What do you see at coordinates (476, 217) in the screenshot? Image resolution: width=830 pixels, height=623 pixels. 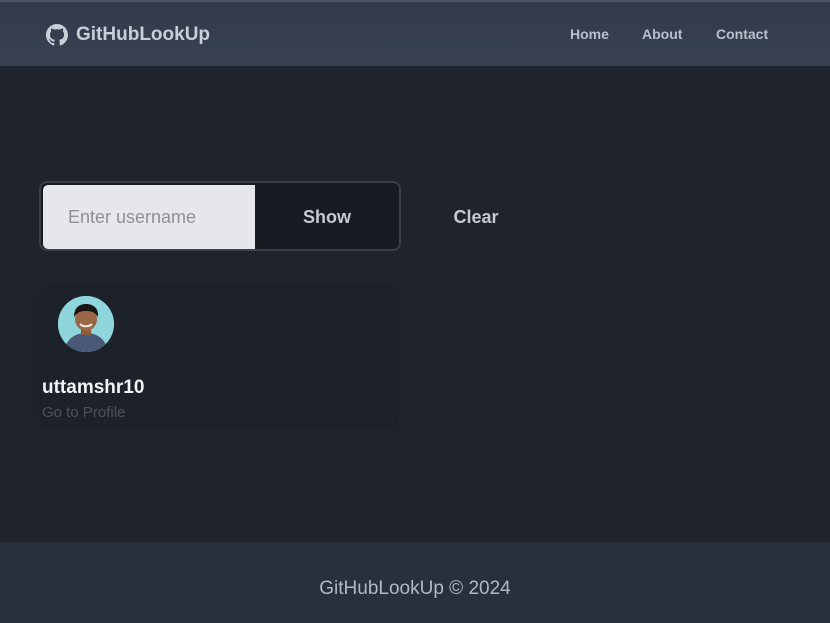 I see `clear-button: Clear` at bounding box center [476, 217].